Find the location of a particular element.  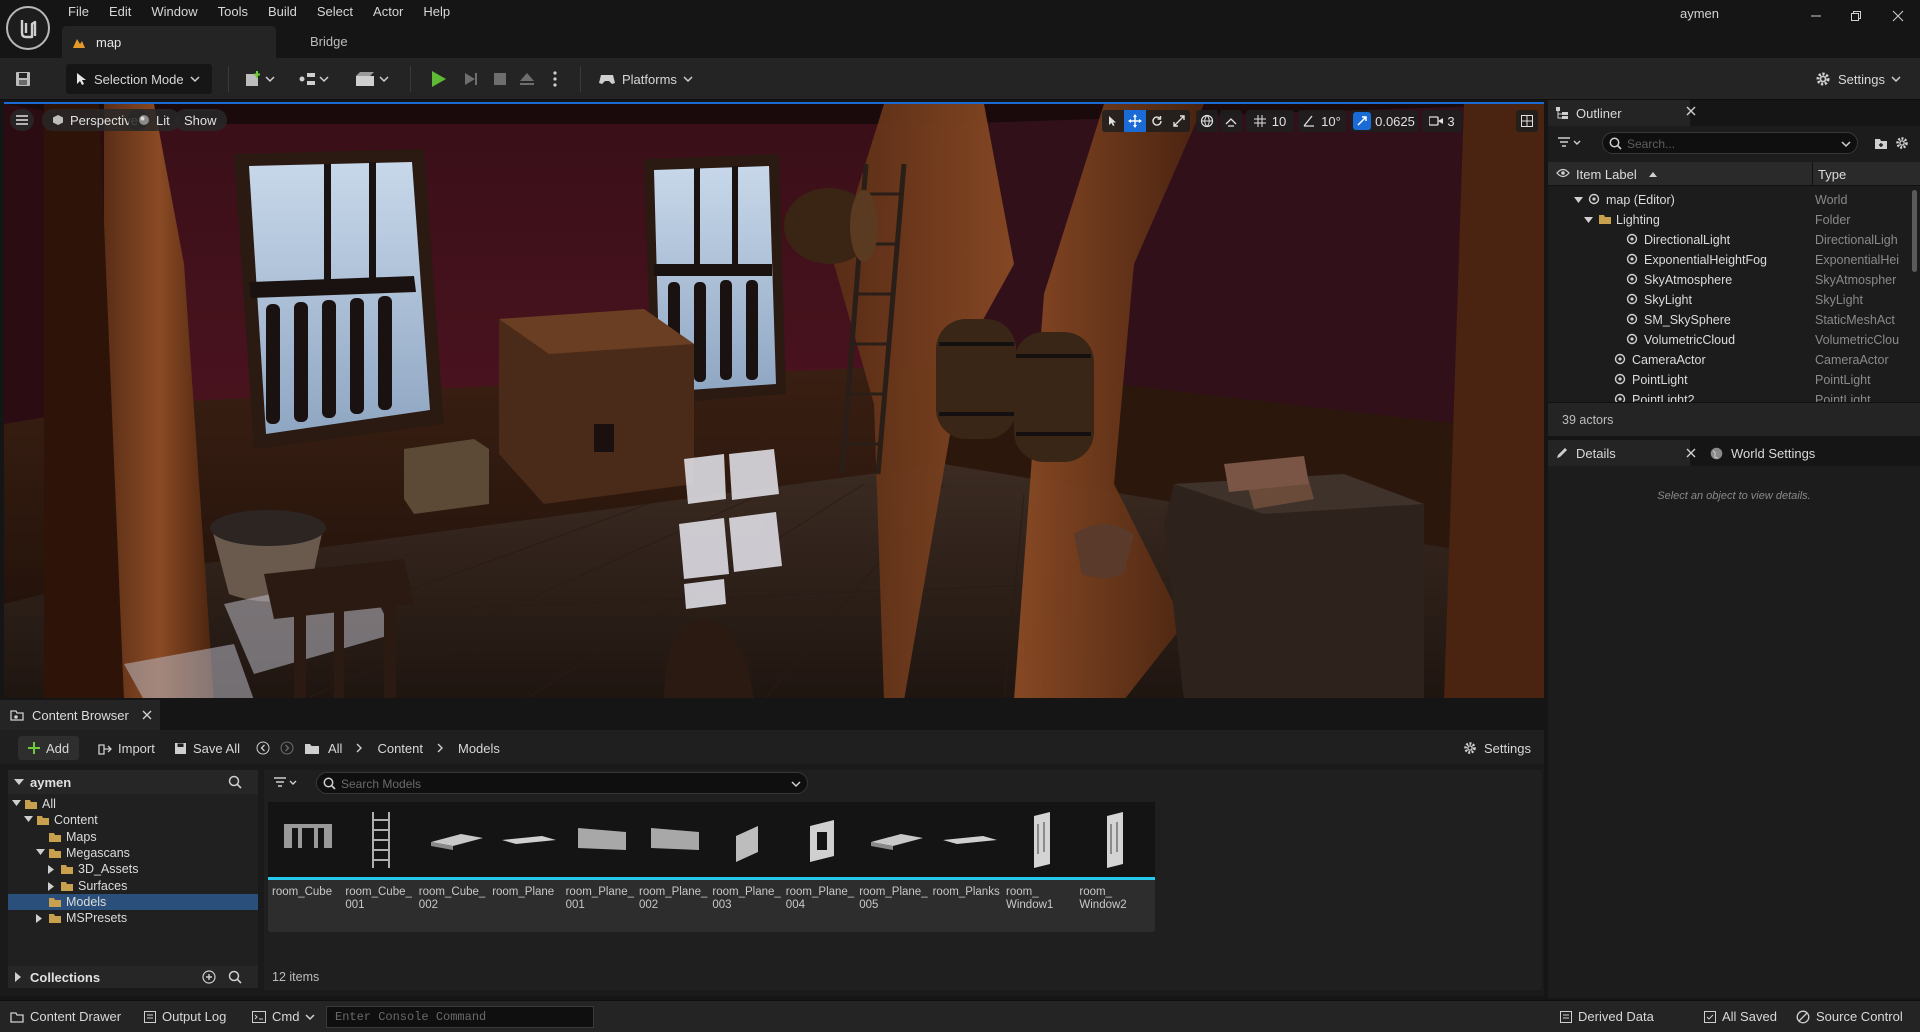

folder-tree-item: Megascans is located at coordinates (133, 853).